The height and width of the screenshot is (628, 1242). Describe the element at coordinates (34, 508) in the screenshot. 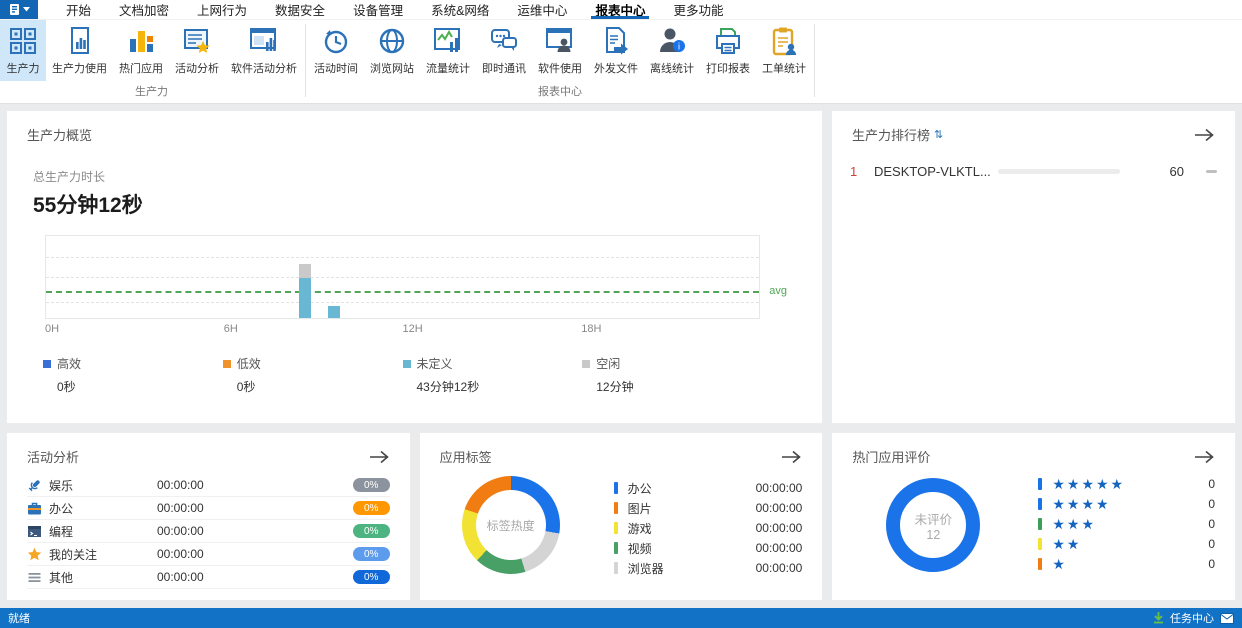

I see `briefcase-icon` at that location.